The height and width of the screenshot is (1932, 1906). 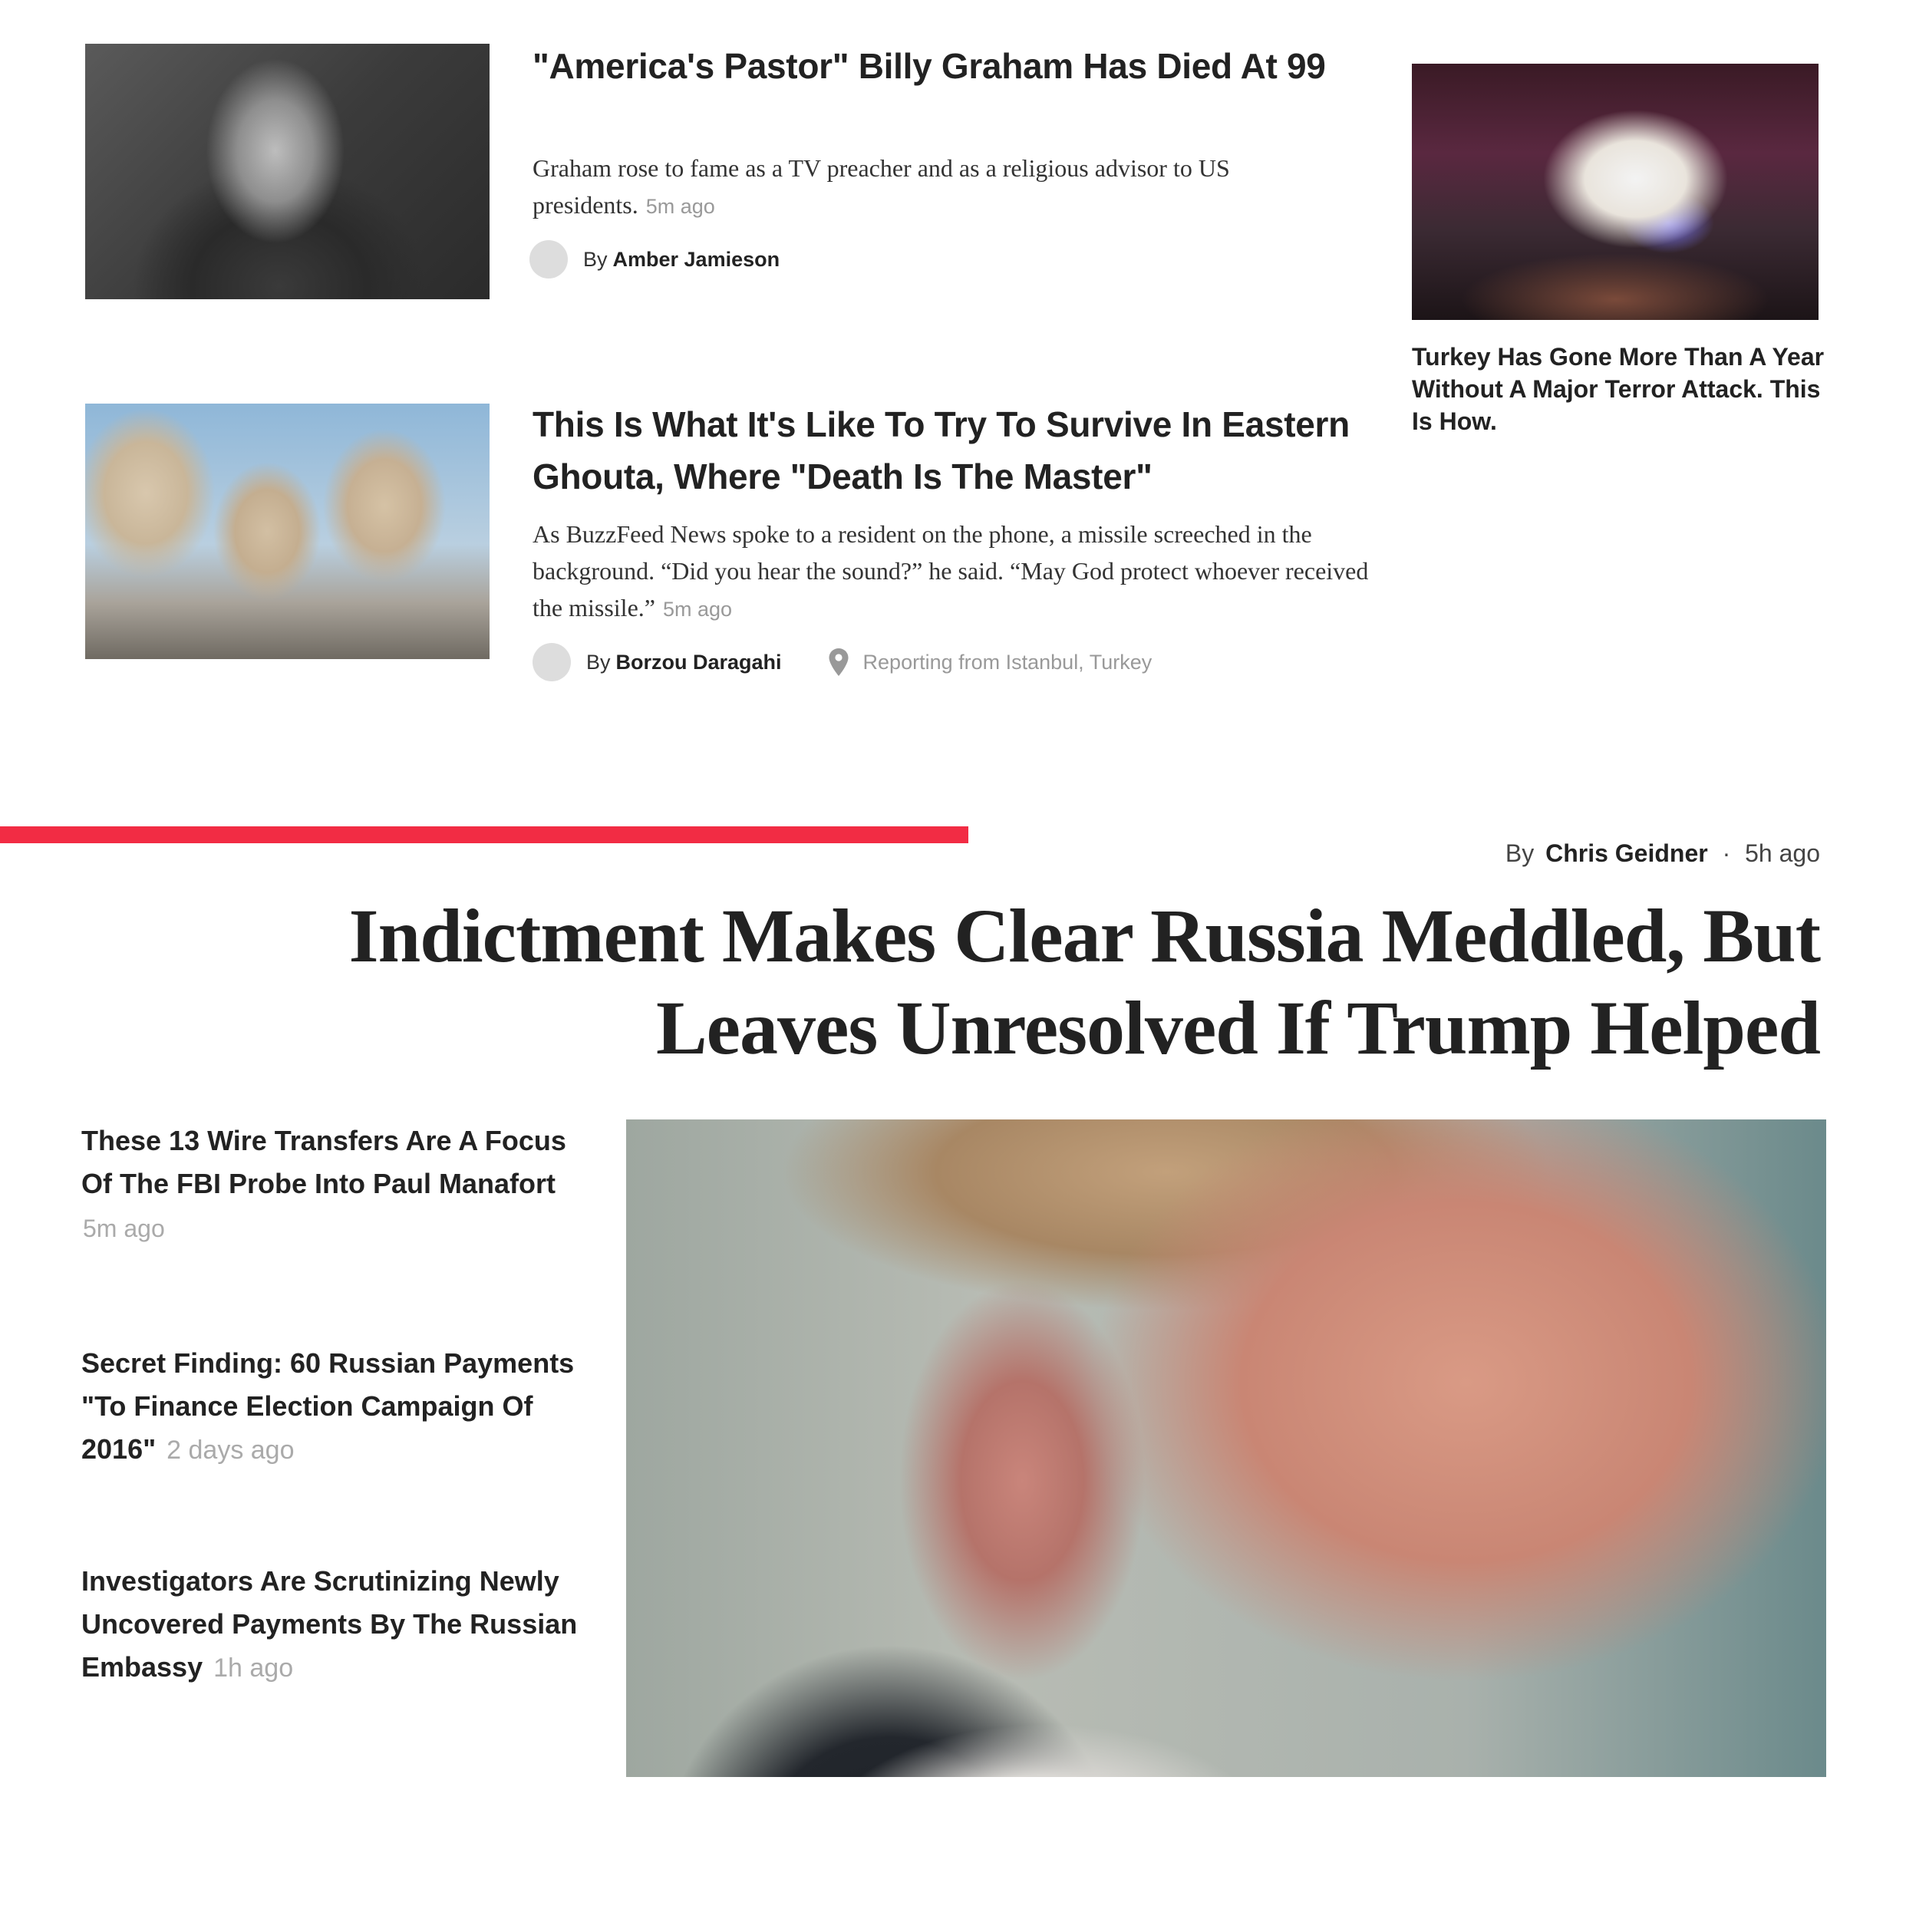 I want to click on author-name: Chris Geidner, so click(x=1626, y=853).